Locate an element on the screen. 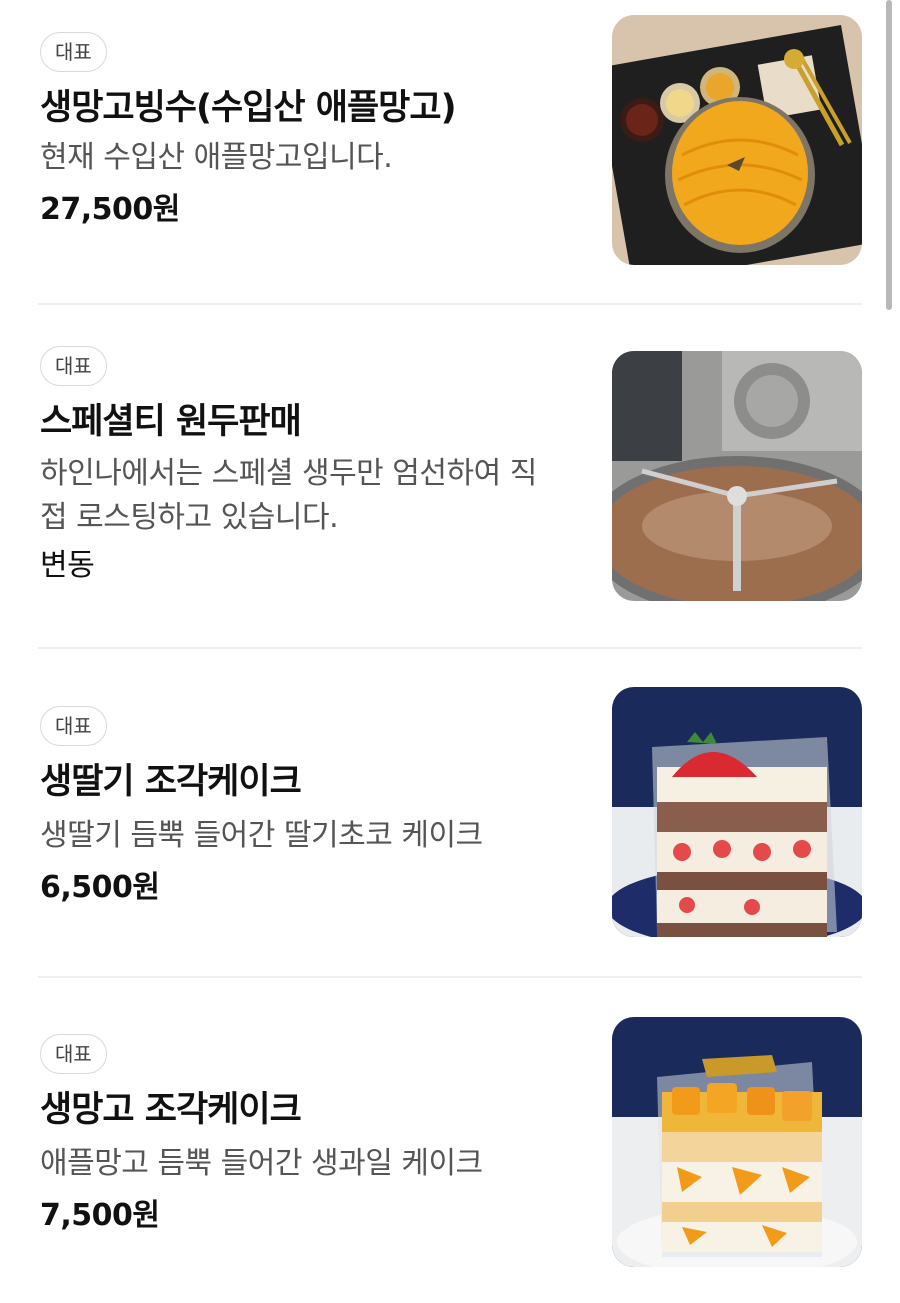 The width and height of the screenshot is (900, 1303). mango-bingsu-photo is located at coordinates (737, 140).